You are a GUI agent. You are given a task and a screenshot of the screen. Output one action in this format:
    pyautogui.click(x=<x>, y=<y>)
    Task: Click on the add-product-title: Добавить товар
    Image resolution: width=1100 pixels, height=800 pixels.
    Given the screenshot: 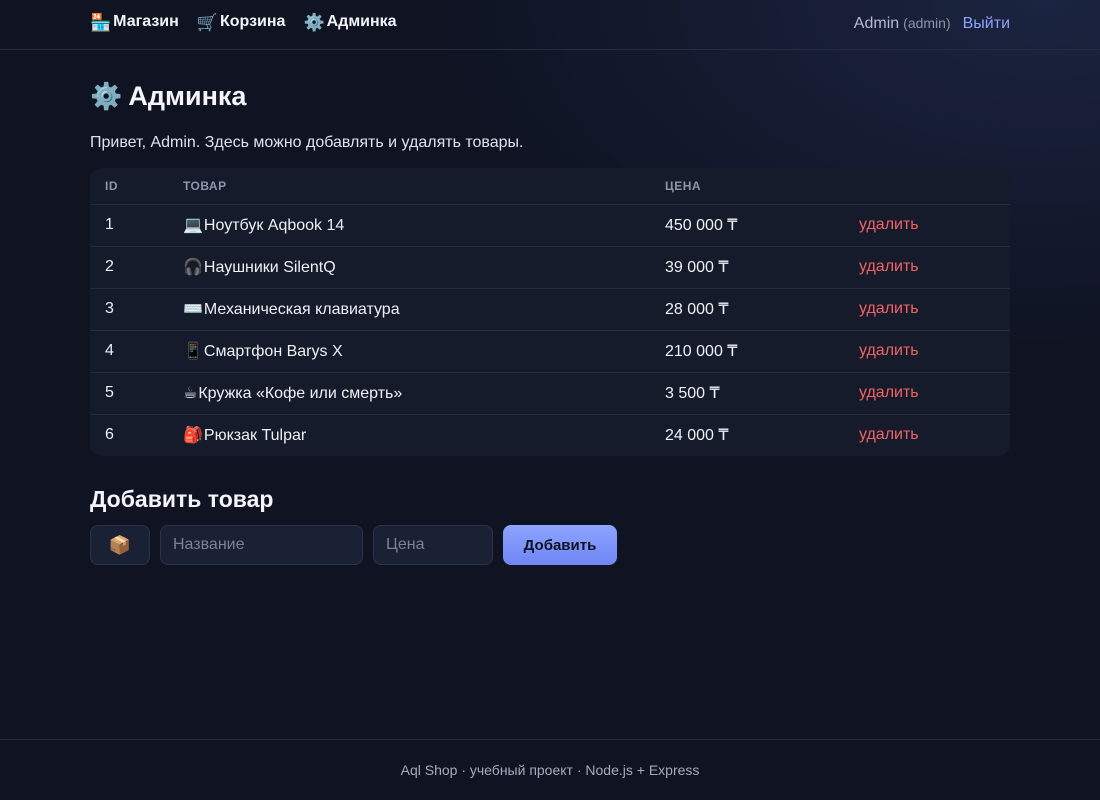 What is the action you would take?
    pyautogui.click(x=182, y=499)
    